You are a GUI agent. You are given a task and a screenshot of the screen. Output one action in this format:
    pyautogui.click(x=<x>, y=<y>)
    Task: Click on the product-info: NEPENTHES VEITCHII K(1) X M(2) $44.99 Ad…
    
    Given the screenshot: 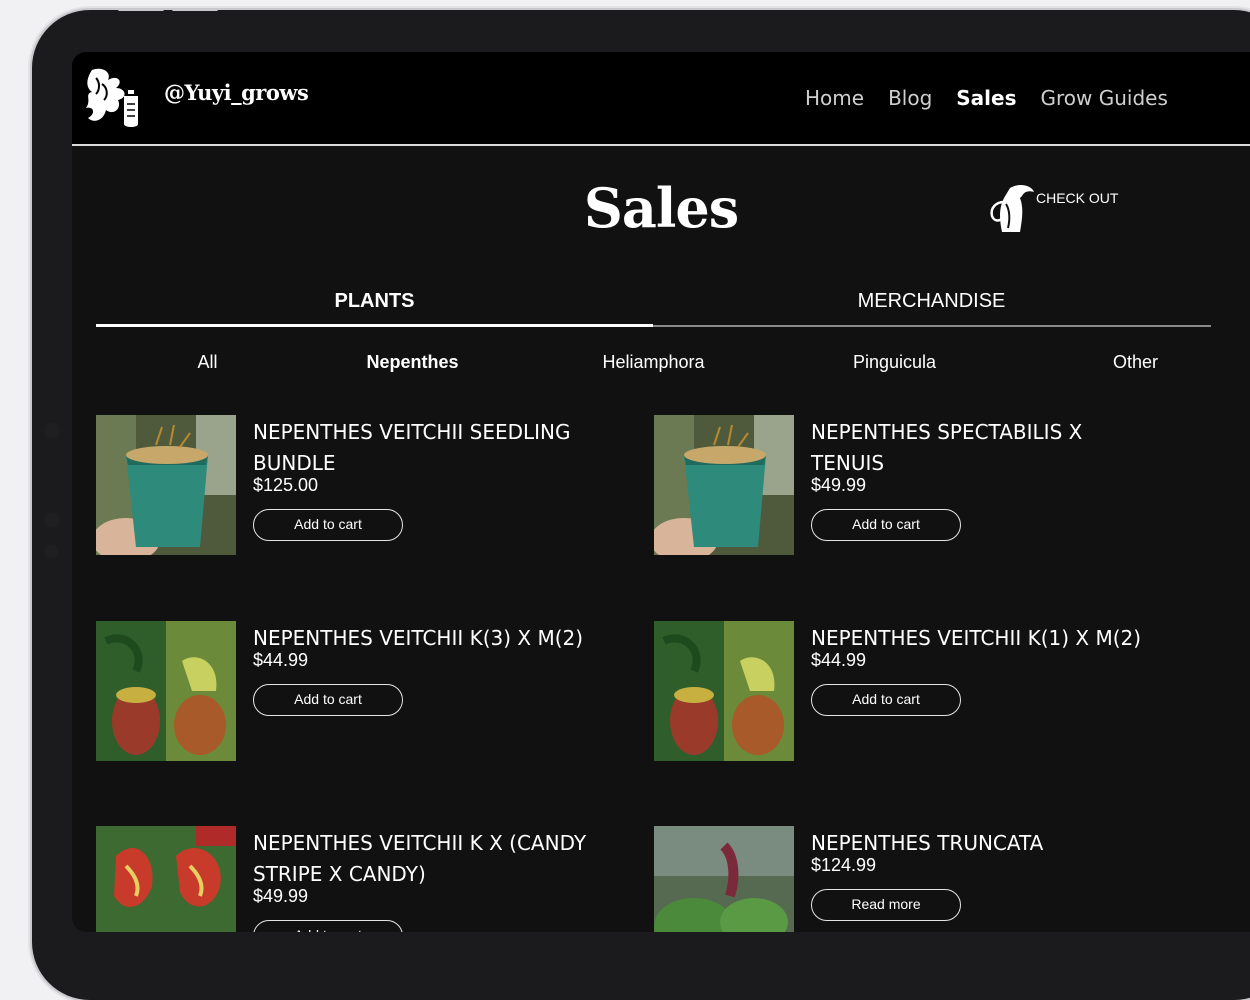 What is the action you would take?
    pyautogui.click(x=981, y=669)
    